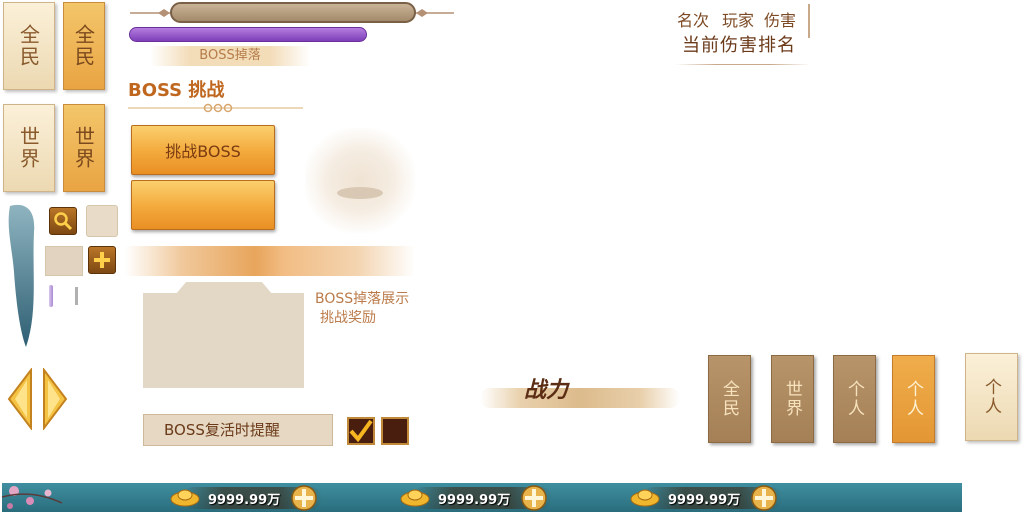  What do you see at coordinates (215, 108) in the screenshot?
I see `heading-divider` at bounding box center [215, 108].